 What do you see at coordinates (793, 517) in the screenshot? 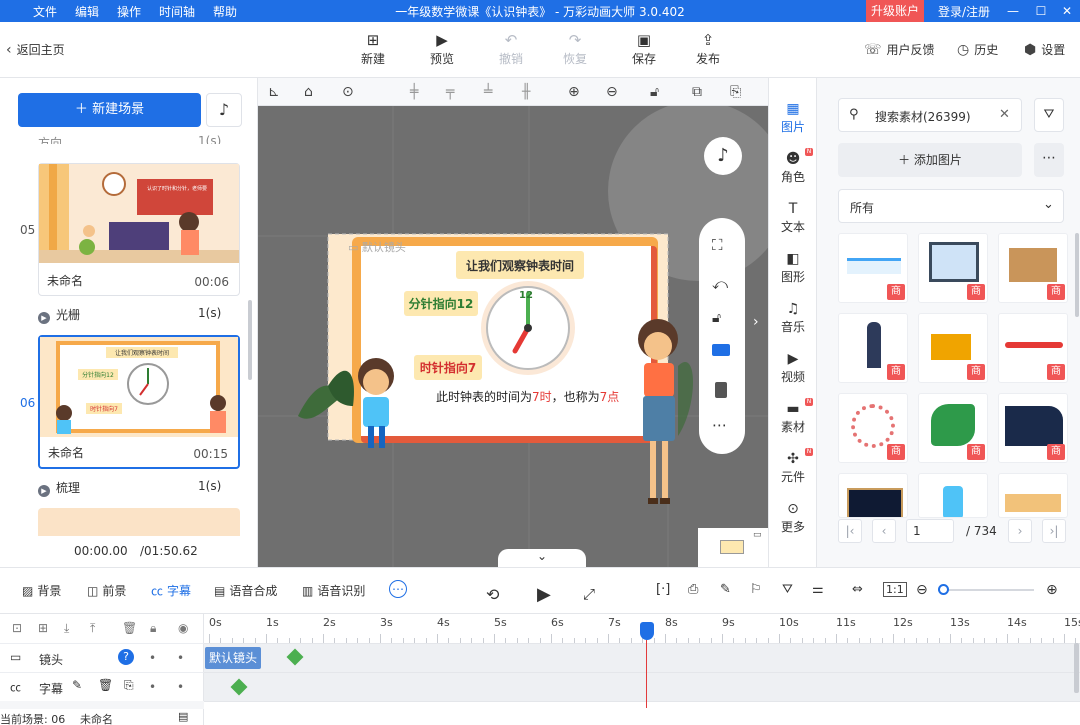
I see `category-more: ⊙ 更多` at bounding box center [793, 517].